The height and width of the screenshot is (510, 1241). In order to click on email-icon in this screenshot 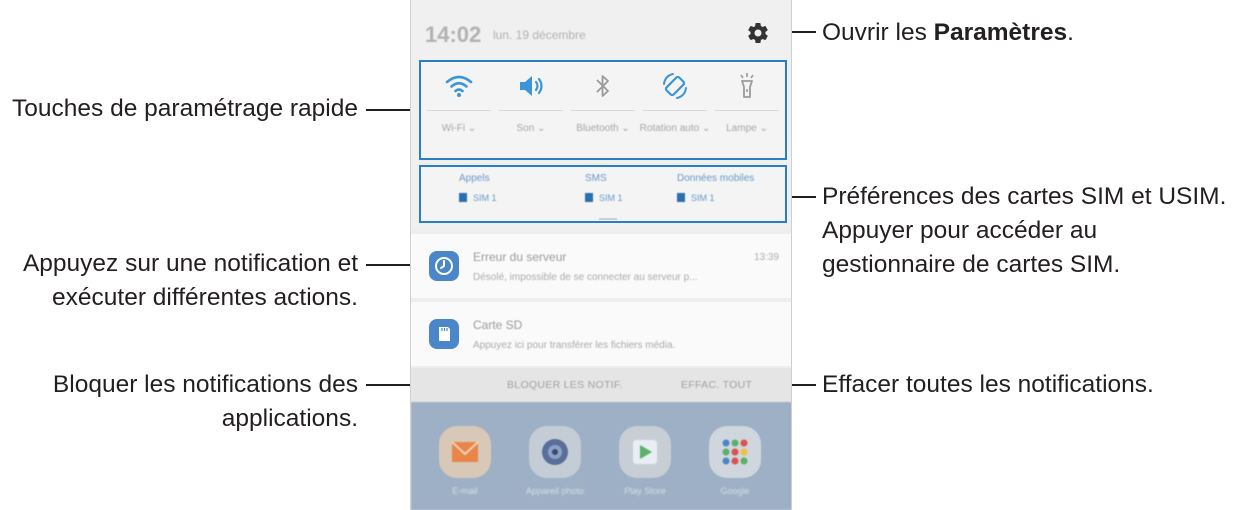, I will do `click(465, 452)`.